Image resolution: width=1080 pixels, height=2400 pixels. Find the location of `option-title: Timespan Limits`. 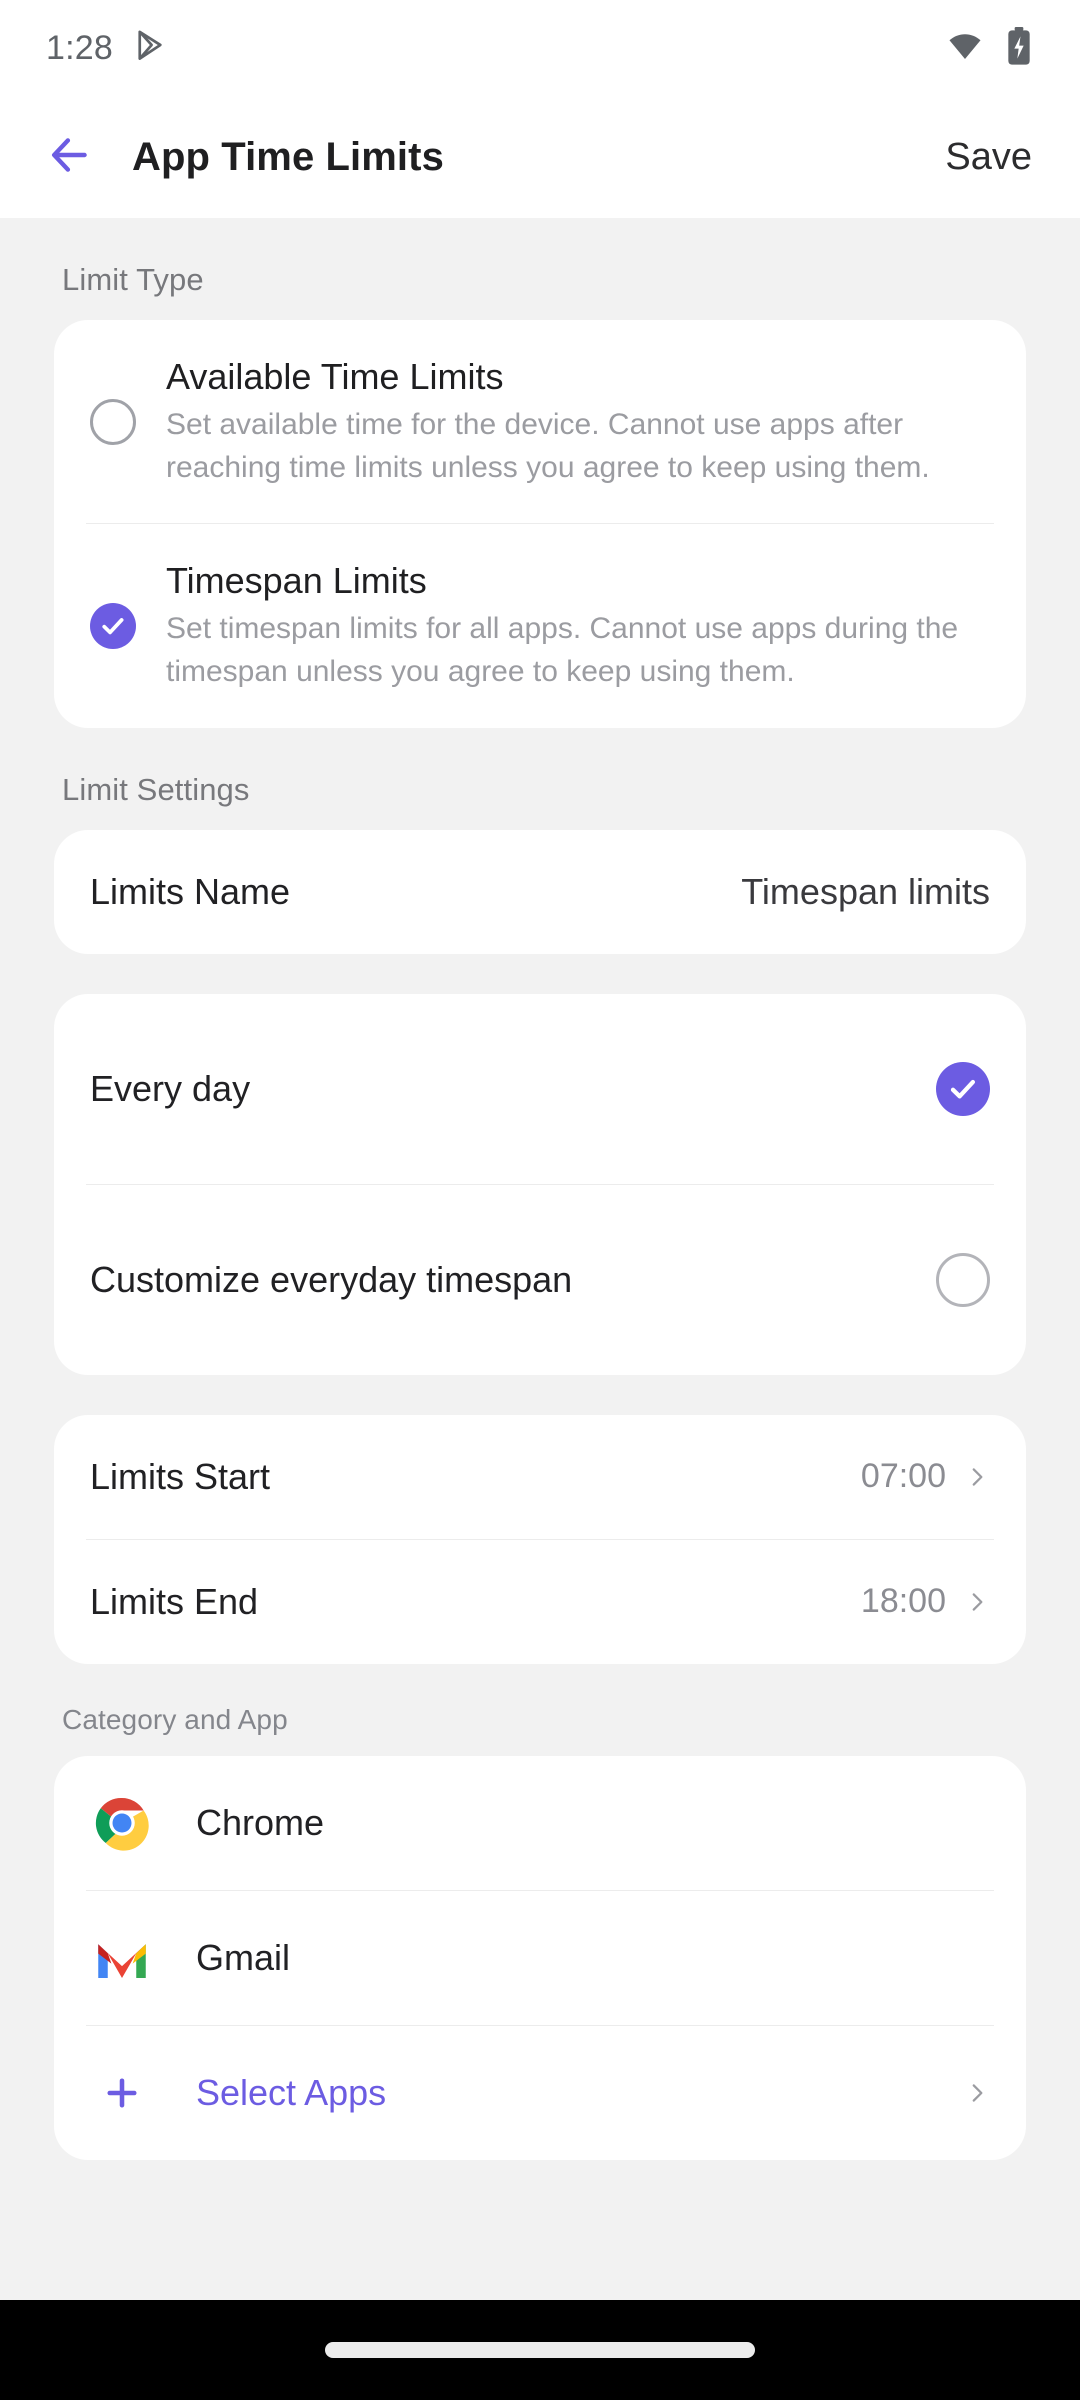

option-title: Timespan Limits is located at coordinates (296, 581).